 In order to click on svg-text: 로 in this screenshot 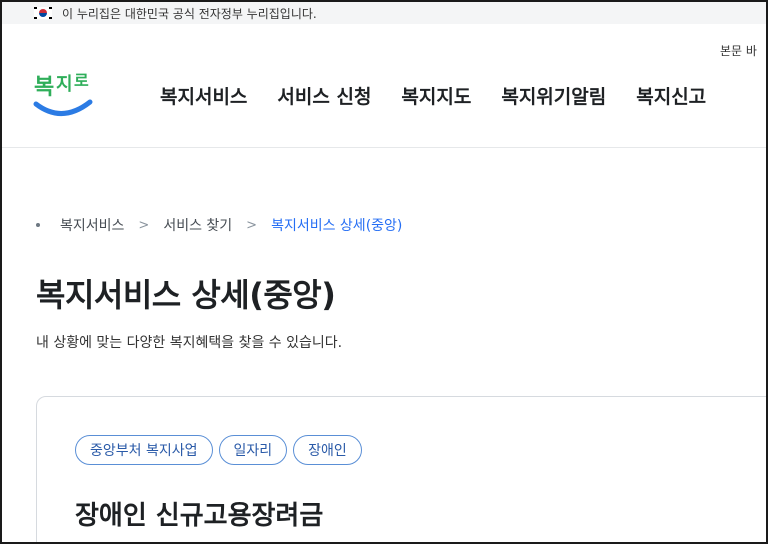, I will do `click(81, 80)`.